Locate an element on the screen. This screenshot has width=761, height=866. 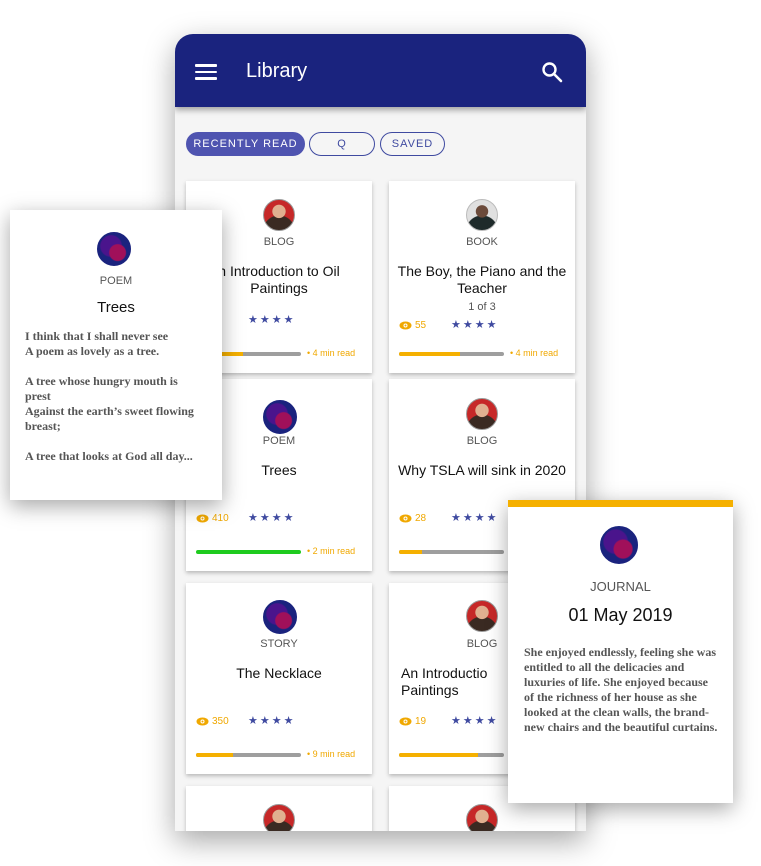
view-count-value: 28 is located at coordinates (421, 518).